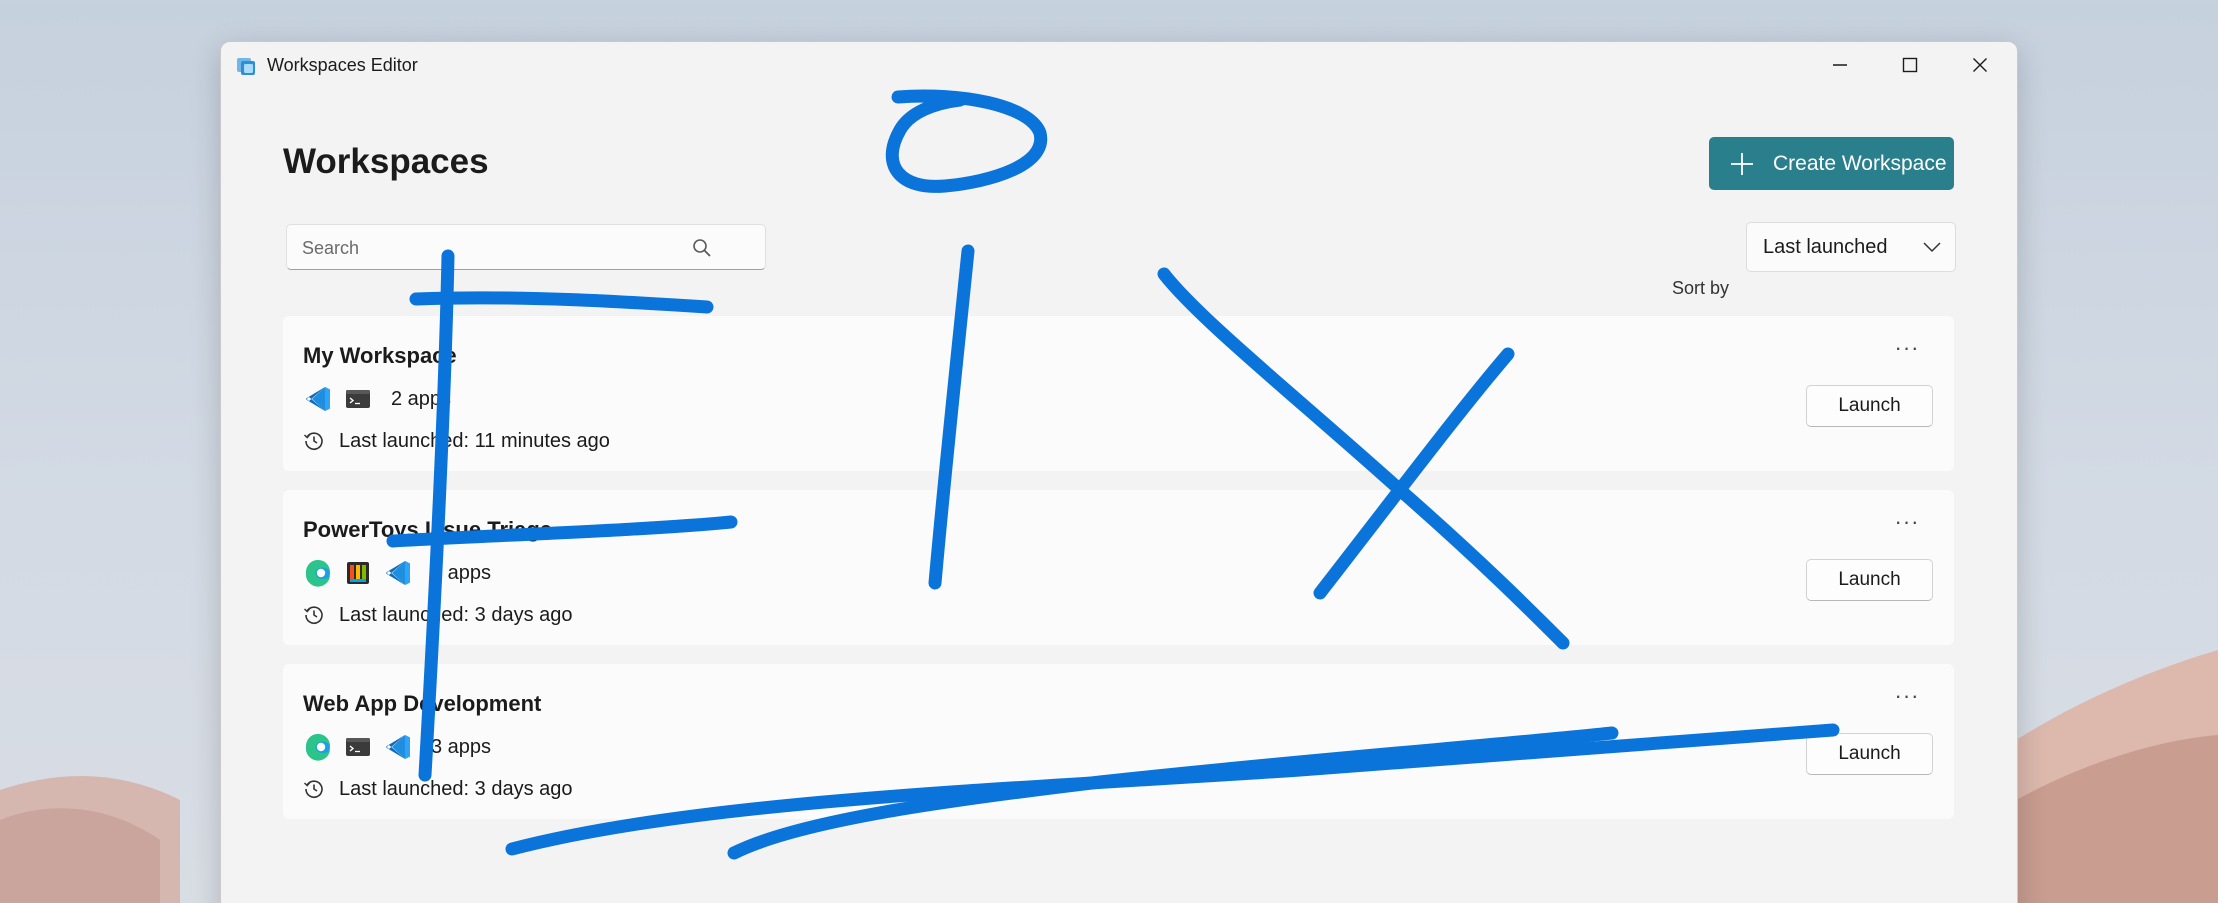 The height and width of the screenshot is (903, 2218). What do you see at coordinates (1860, 163) in the screenshot?
I see `create-workspace-label: Create Workspace` at bounding box center [1860, 163].